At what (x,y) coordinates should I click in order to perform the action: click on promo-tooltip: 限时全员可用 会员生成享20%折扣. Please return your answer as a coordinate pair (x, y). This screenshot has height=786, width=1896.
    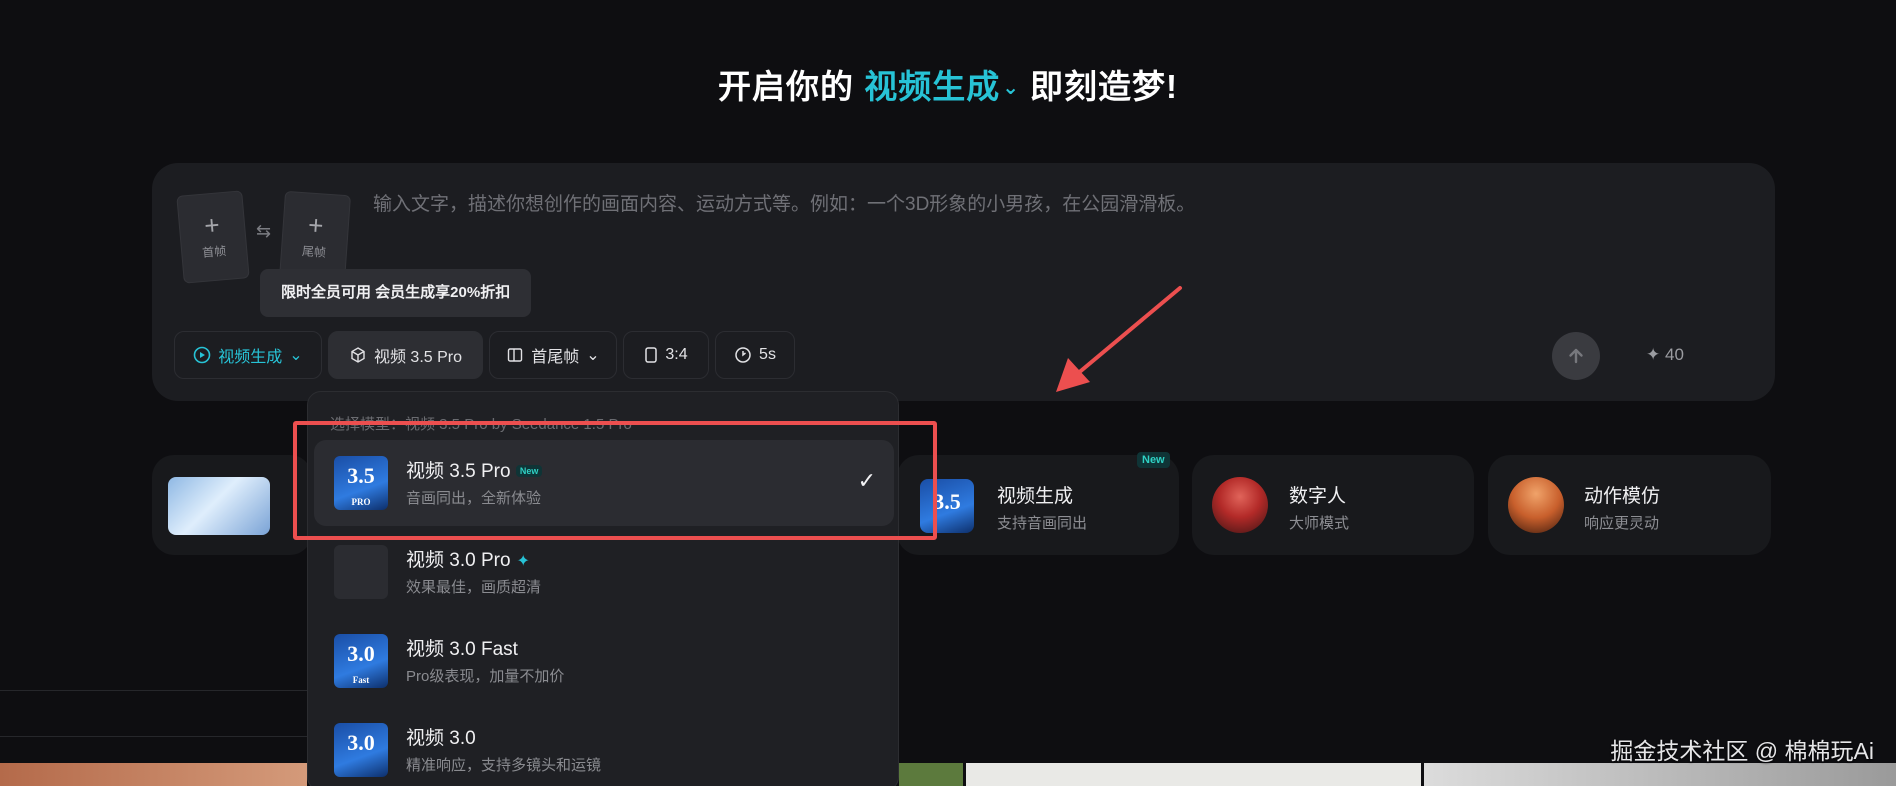
    Looking at the image, I should click on (396, 293).